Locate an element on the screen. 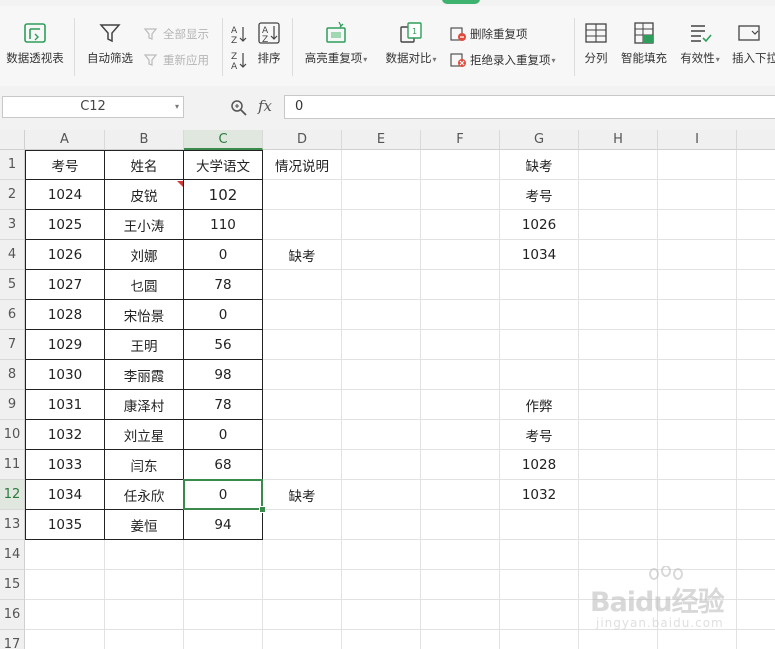 This screenshot has height=649, width=775. cell: 1028 is located at coordinates (65, 315).